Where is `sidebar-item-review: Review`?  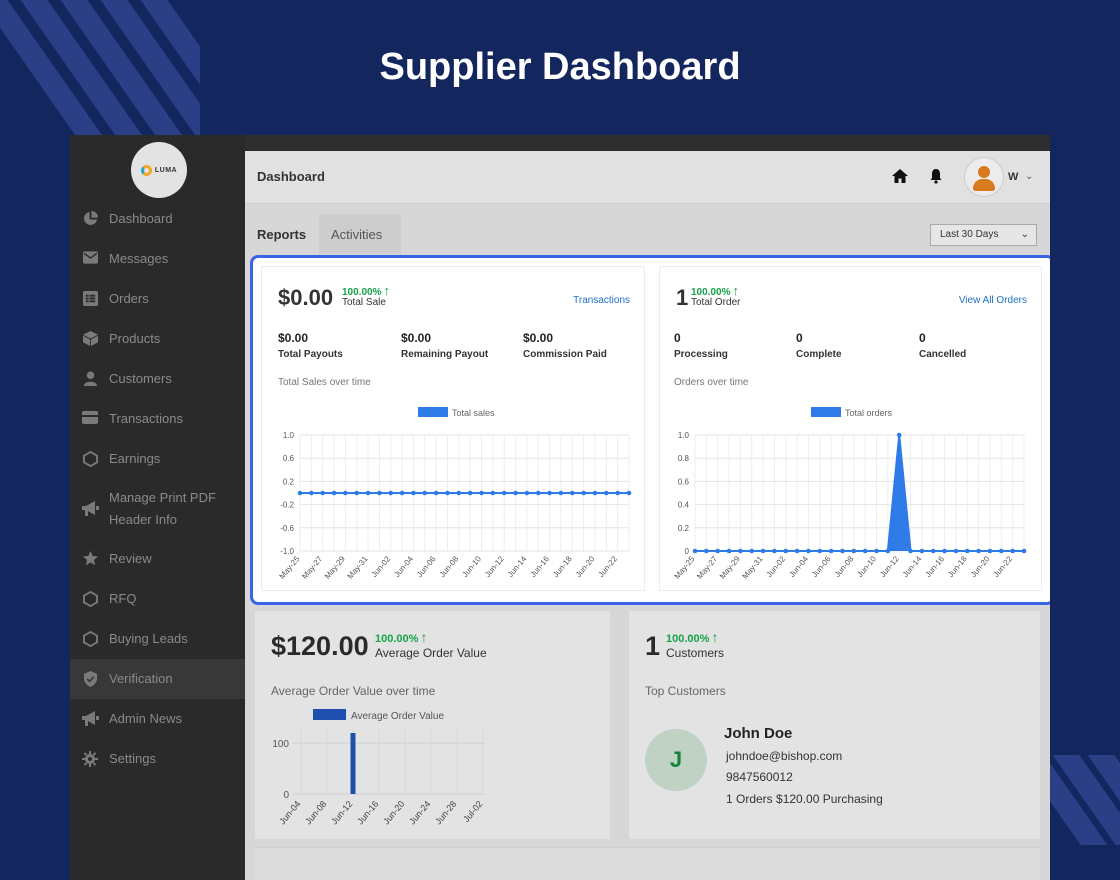 sidebar-item-review: Review is located at coordinates (157, 559).